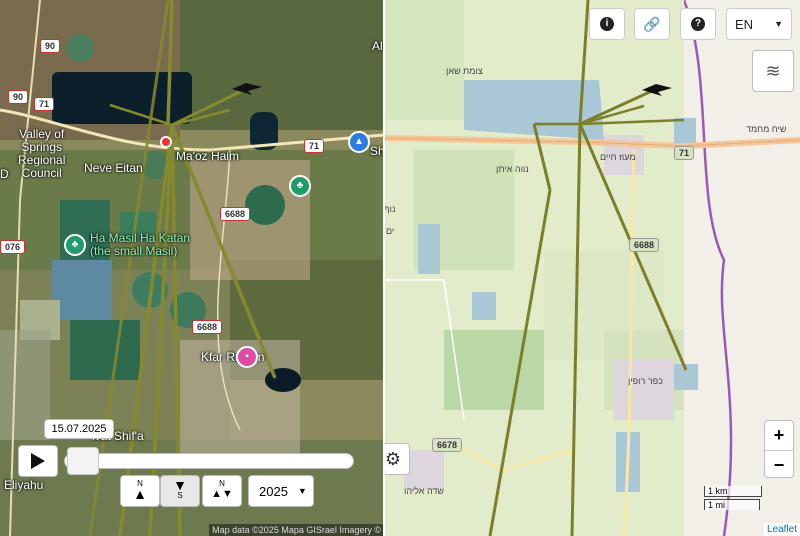 Image resolution: width=800 pixels, height=536 pixels. Describe the element at coordinates (781, 529) in the screenshot. I see `leaflet-attribution: Leaflet` at that location.